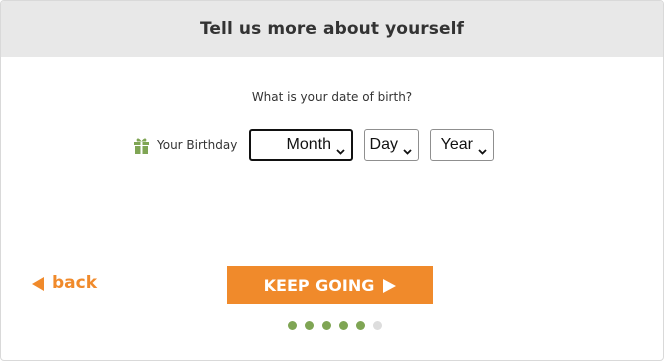 The width and height of the screenshot is (664, 361). I want to click on day-select: Day, so click(391, 145).